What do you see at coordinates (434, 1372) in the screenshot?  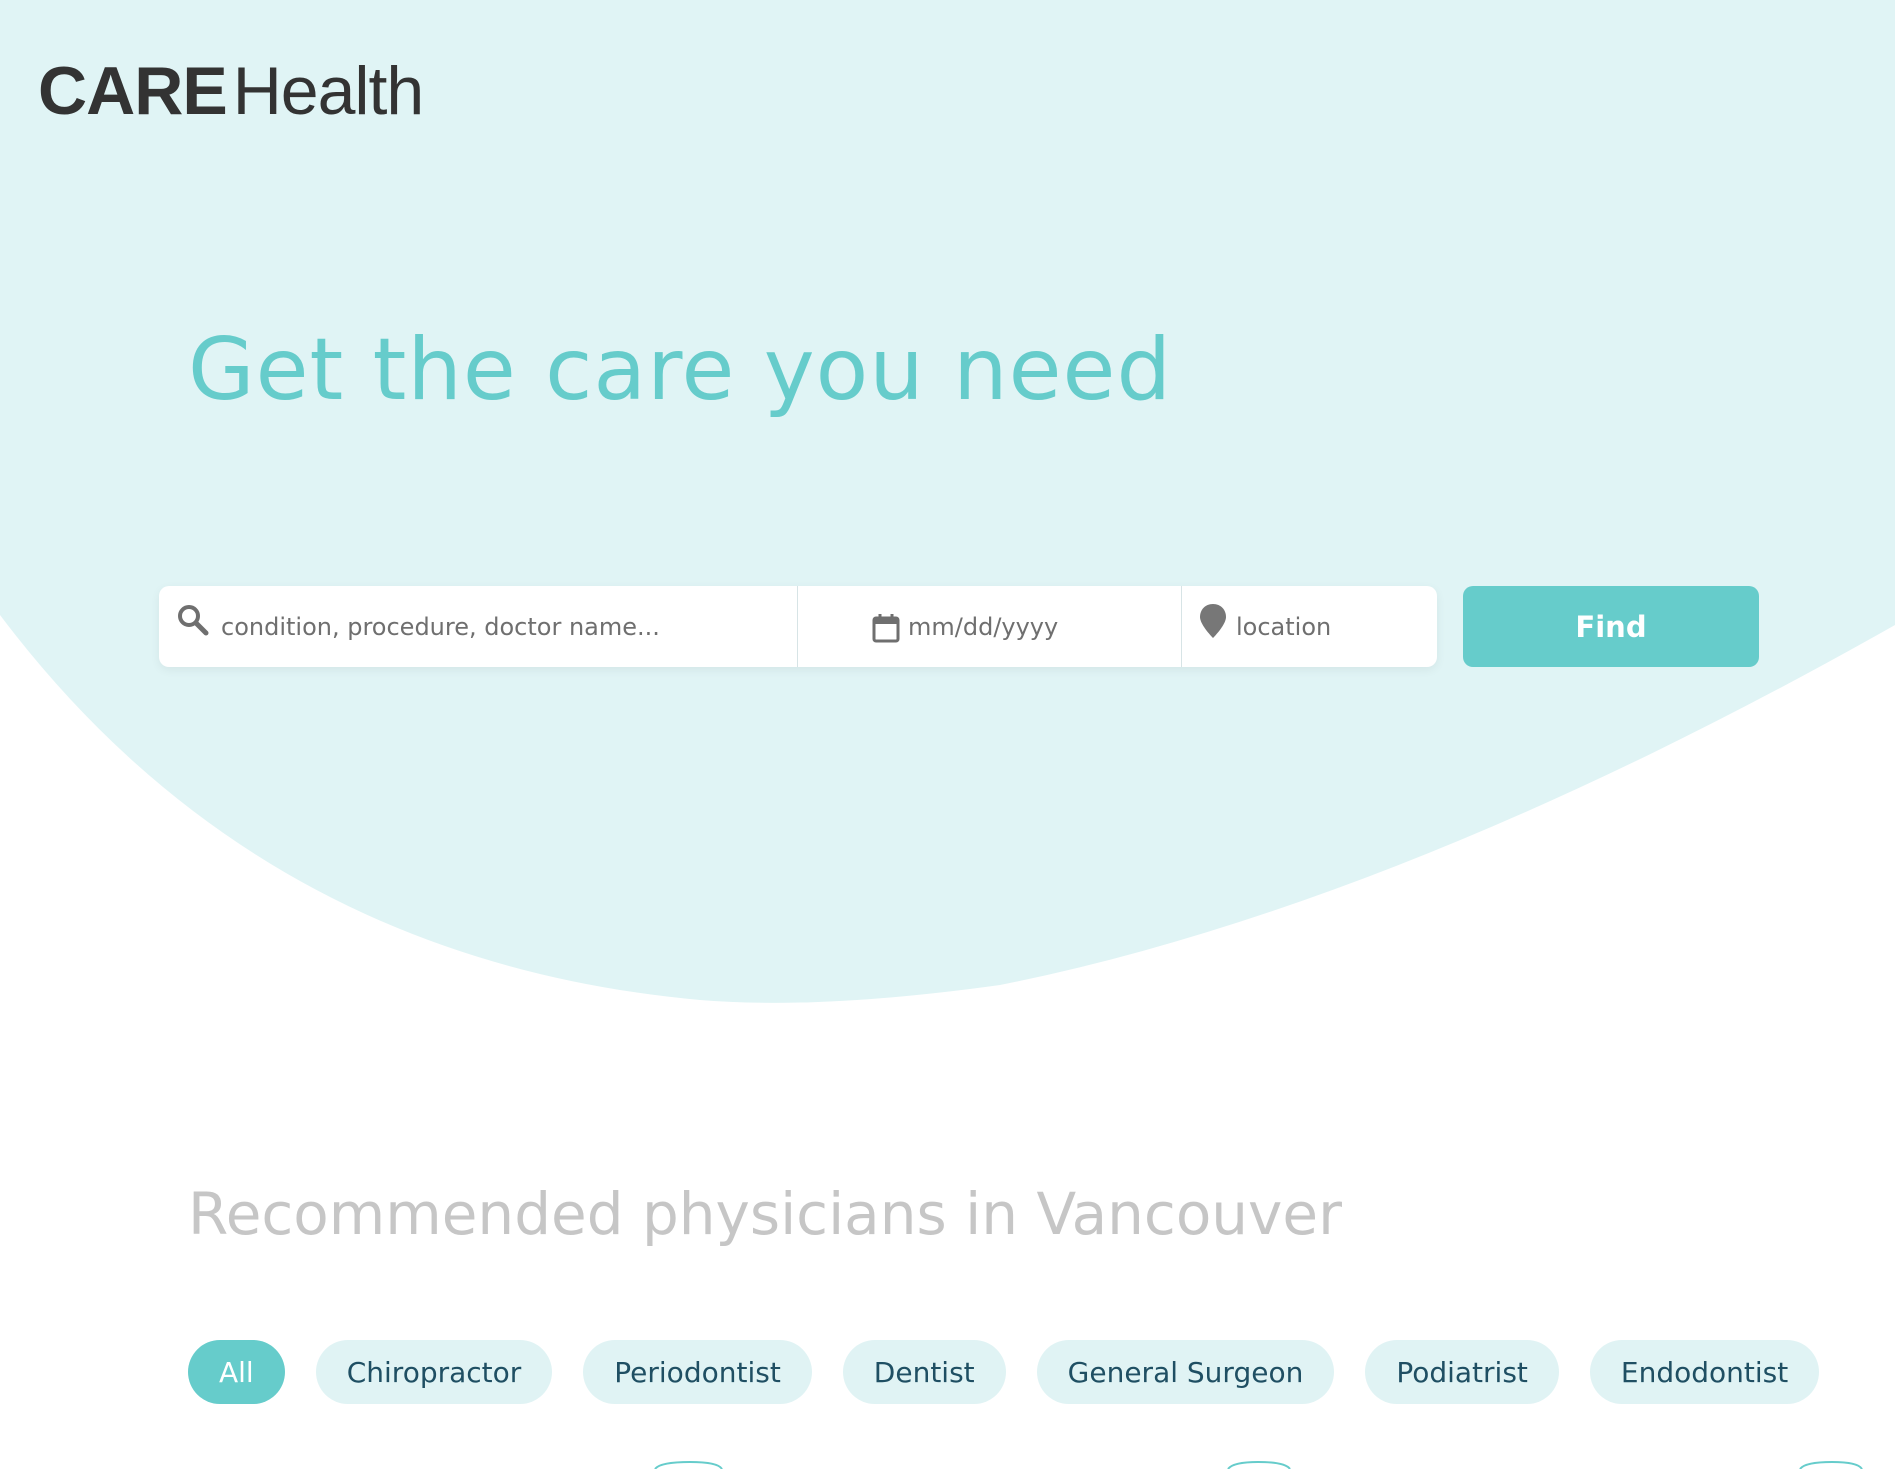 I see `filter-chip-chiropractor: Chiropractor` at bounding box center [434, 1372].